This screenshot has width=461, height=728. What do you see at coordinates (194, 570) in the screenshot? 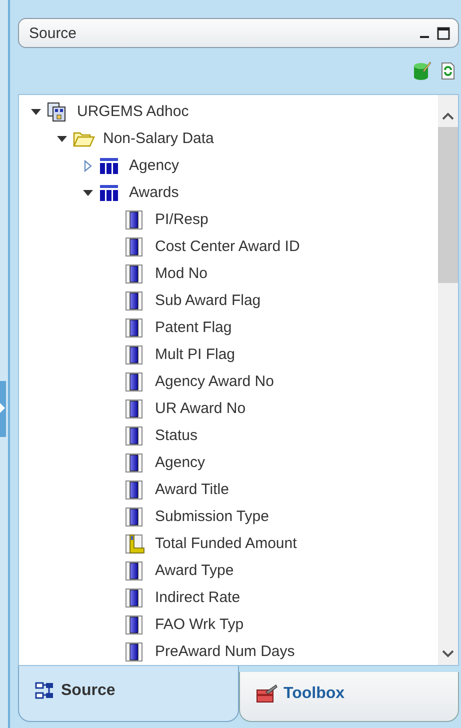
I see `tree-item: Award Type` at bounding box center [194, 570].